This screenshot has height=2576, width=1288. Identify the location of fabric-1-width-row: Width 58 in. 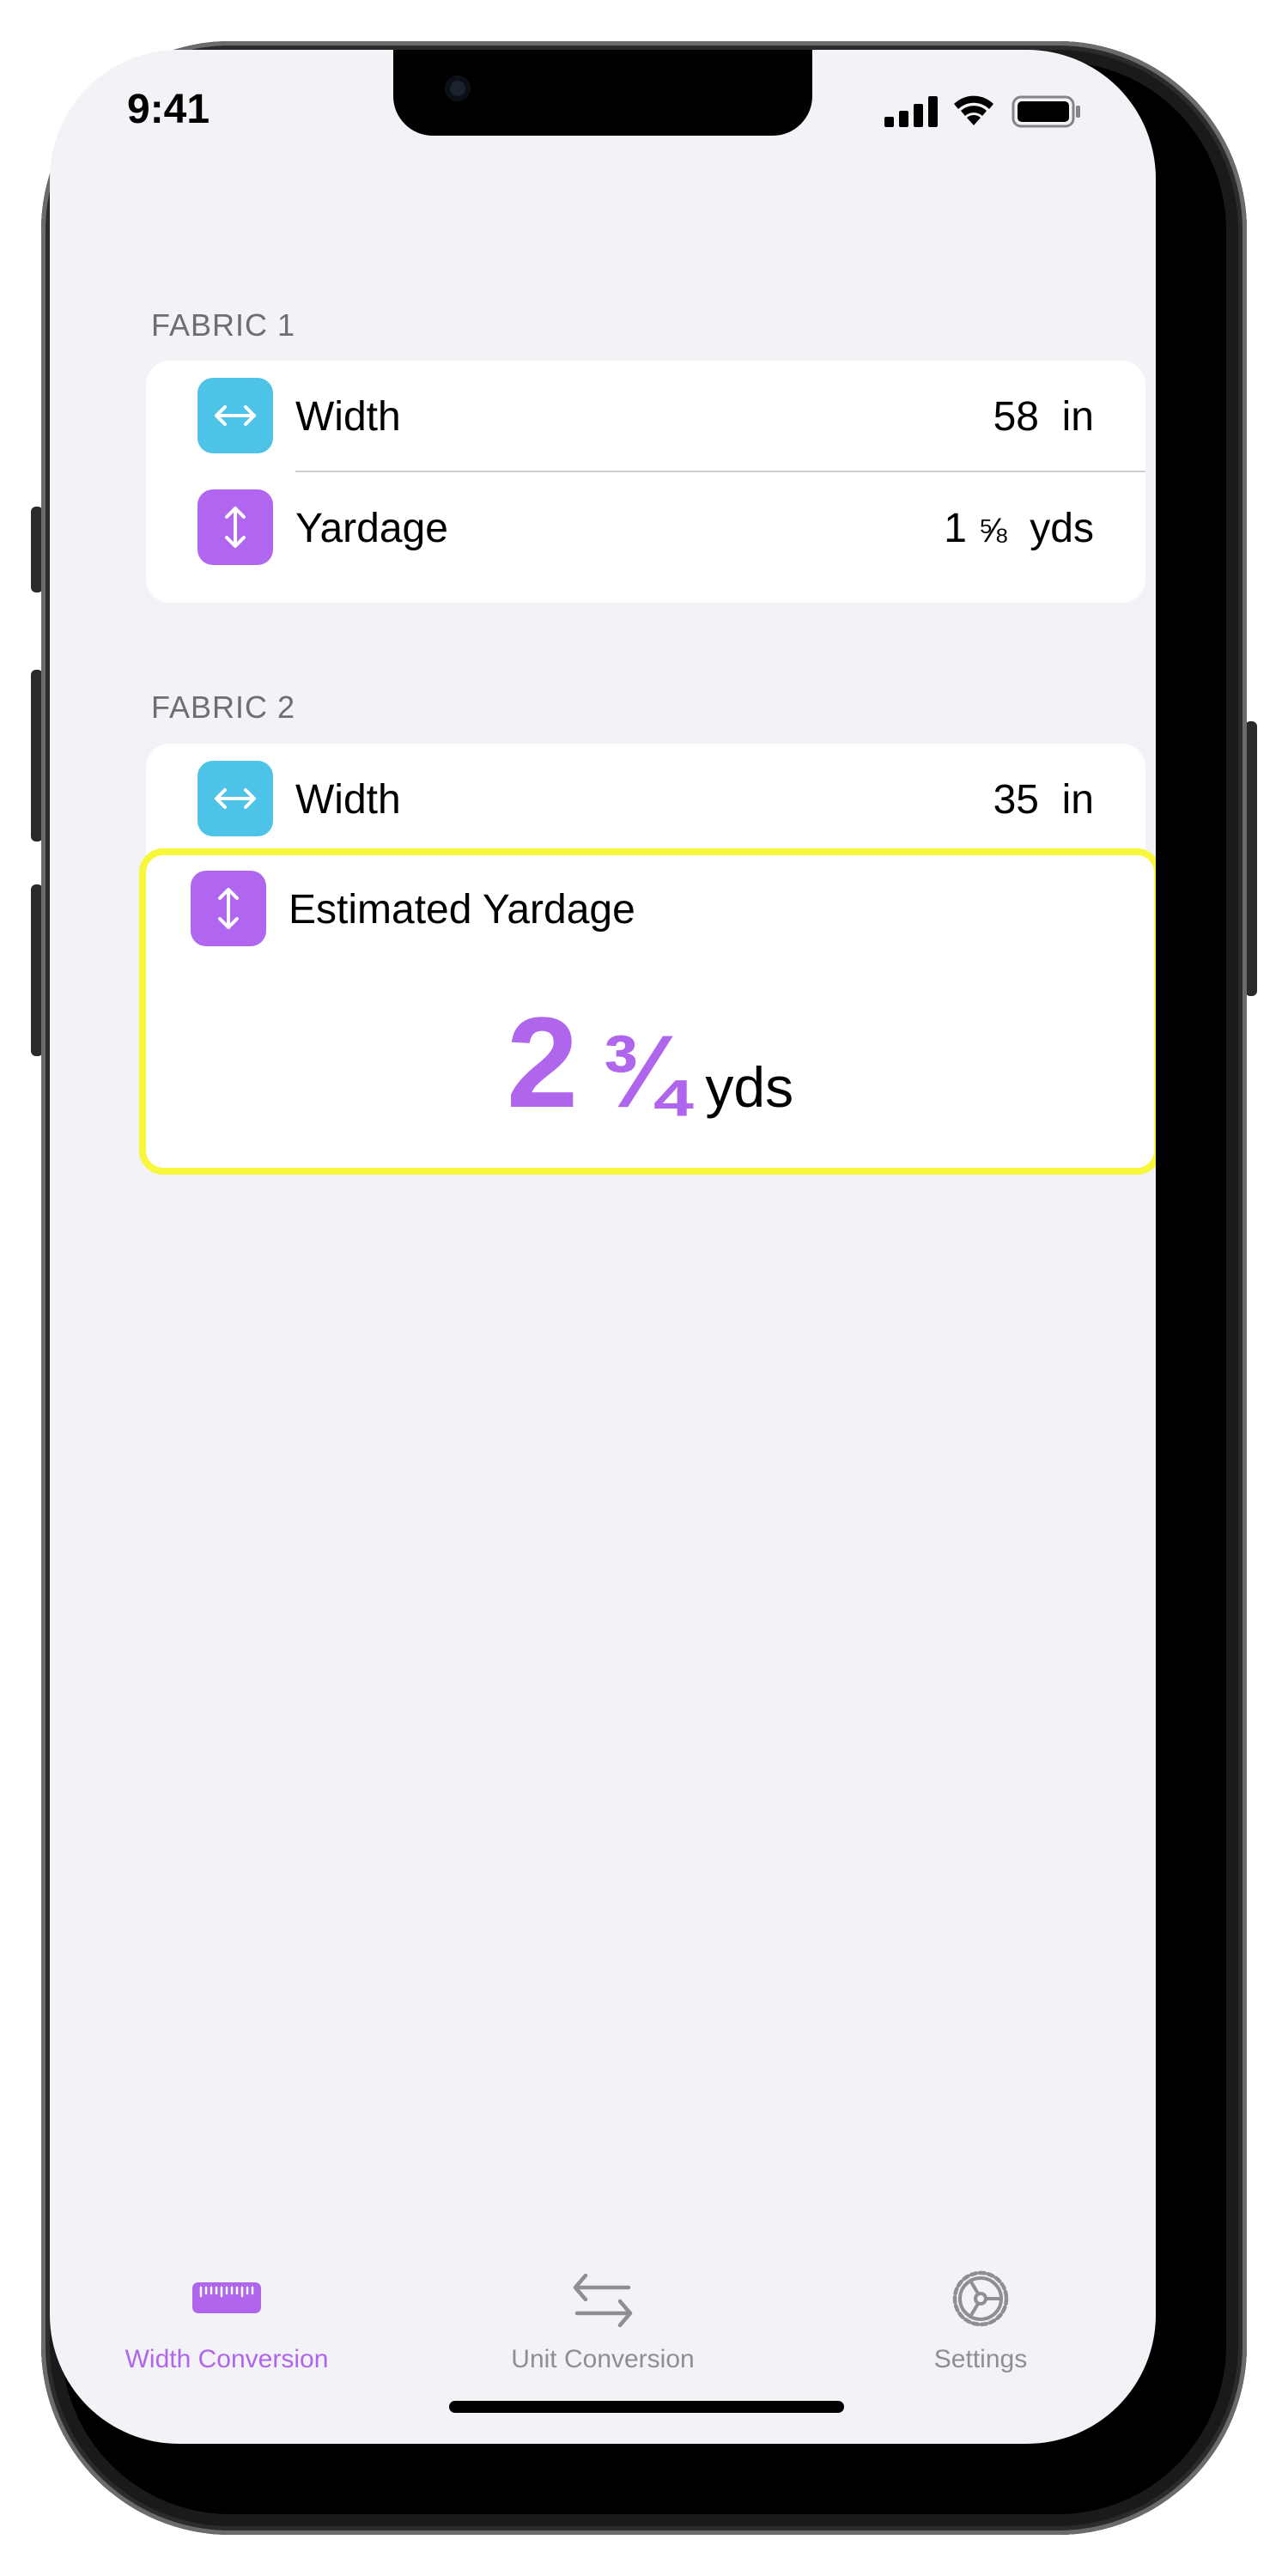
(645, 416).